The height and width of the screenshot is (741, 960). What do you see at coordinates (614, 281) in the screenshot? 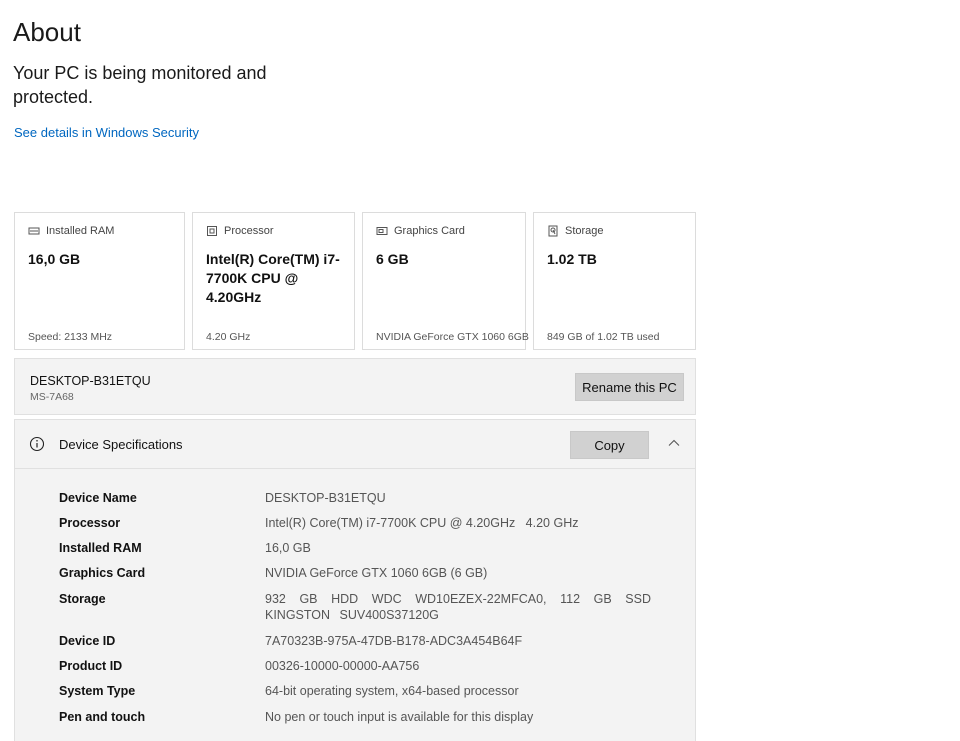
I see `card-storage: Storage 1.02 TB 849 GB of 1.02 TB used` at bounding box center [614, 281].